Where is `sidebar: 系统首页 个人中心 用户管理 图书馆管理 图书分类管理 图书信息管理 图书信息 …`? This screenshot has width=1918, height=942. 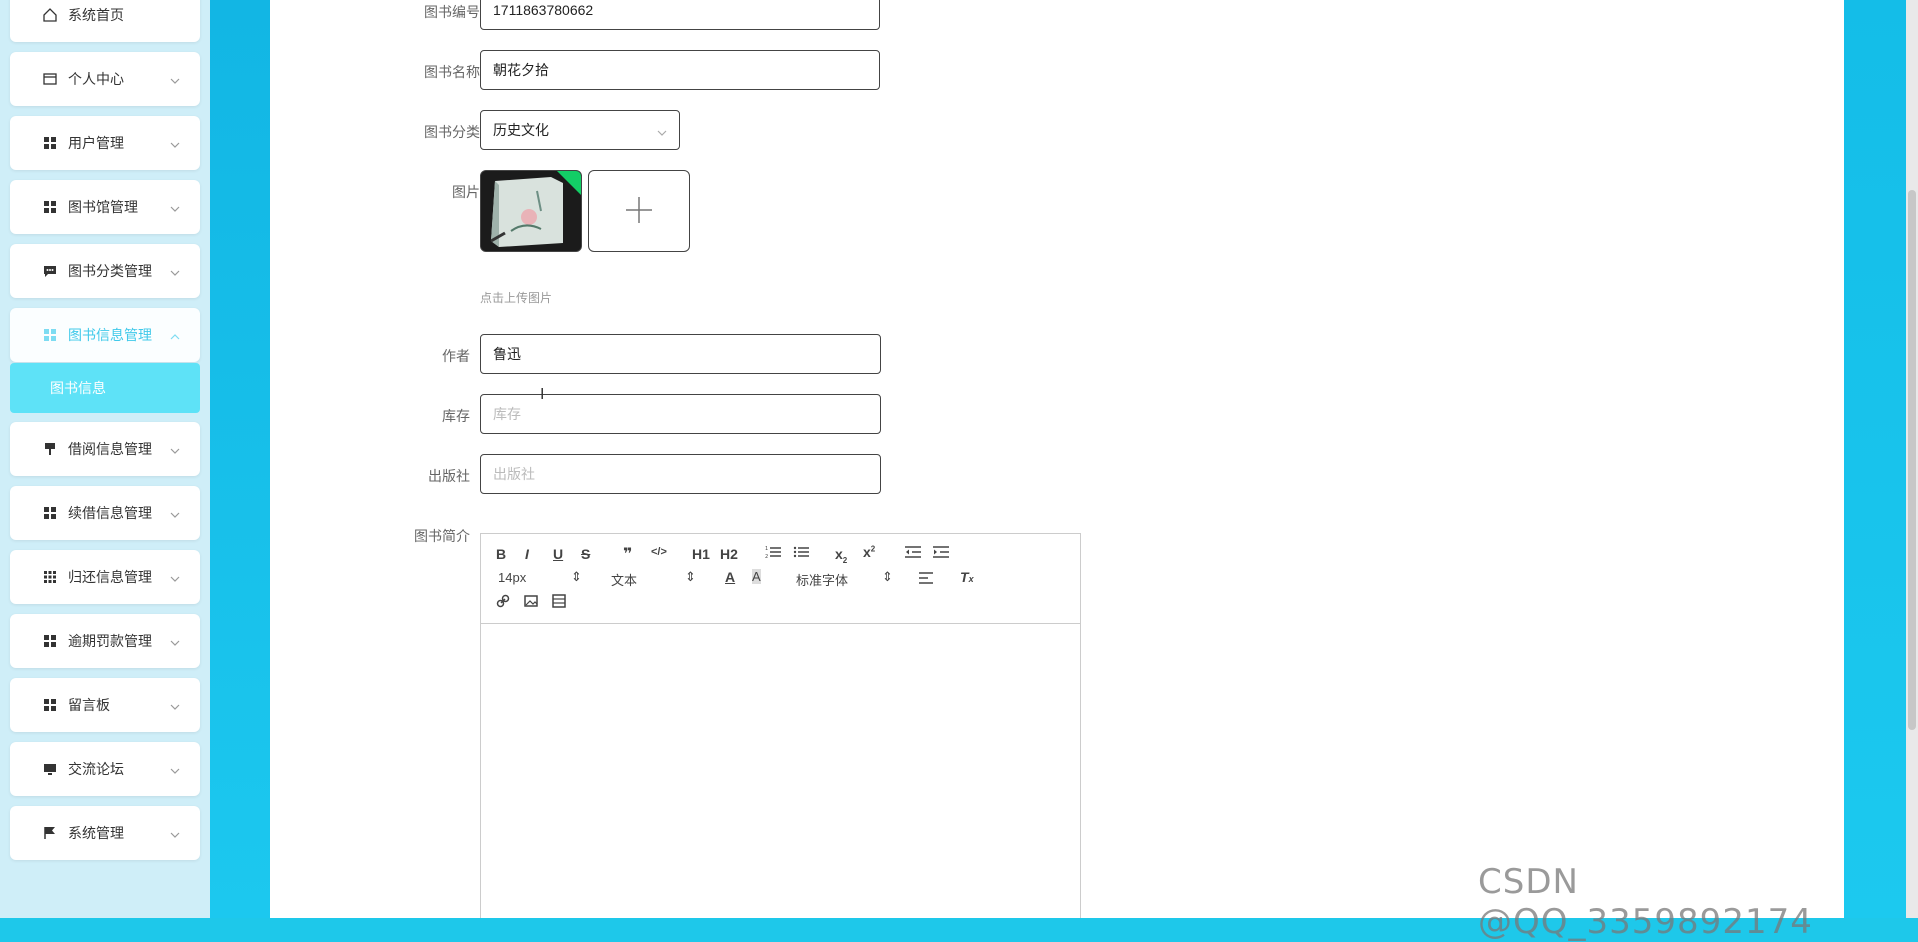 sidebar: 系统首页 个人中心 用户管理 图书馆管理 图书分类管理 图书信息管理 图书信息 … is located at coordinates (105, 459).